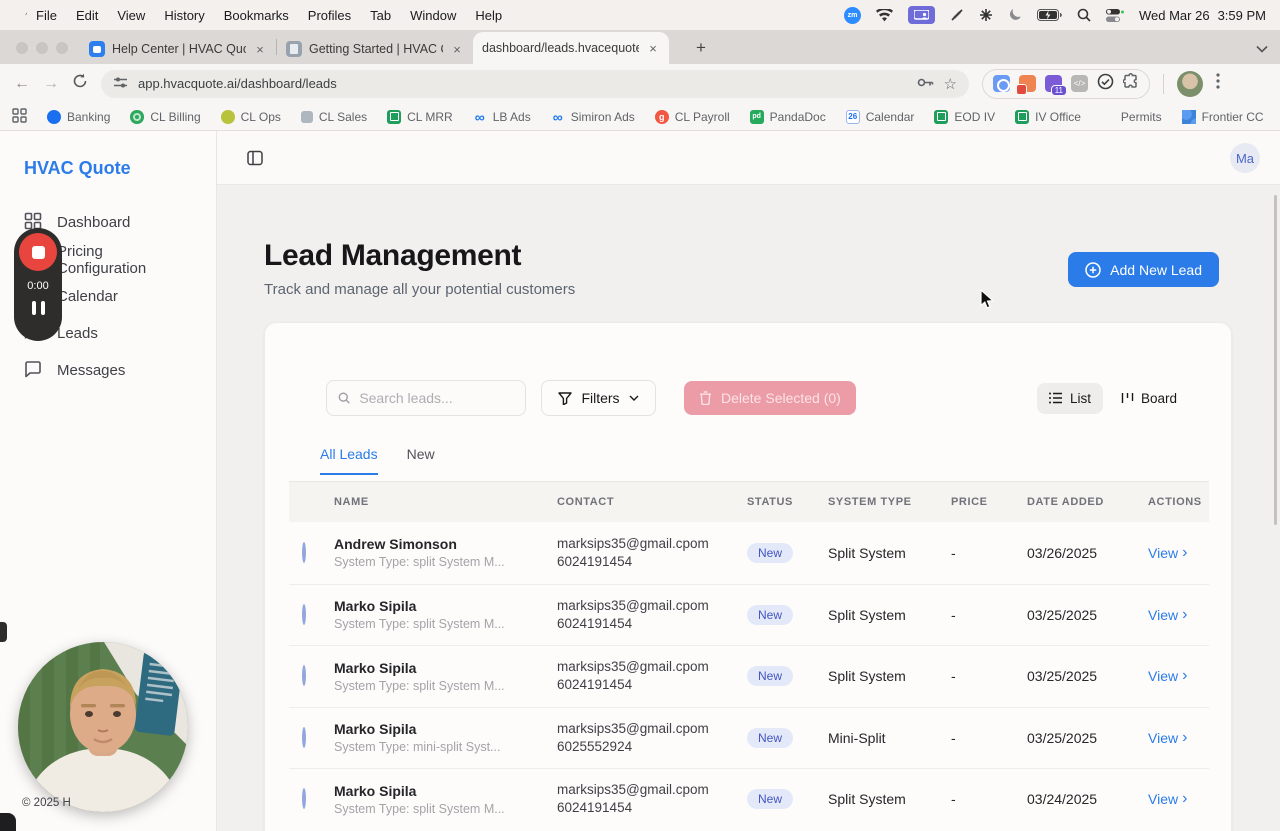  I want to click on extension-check-icon, so click(1105, 84).